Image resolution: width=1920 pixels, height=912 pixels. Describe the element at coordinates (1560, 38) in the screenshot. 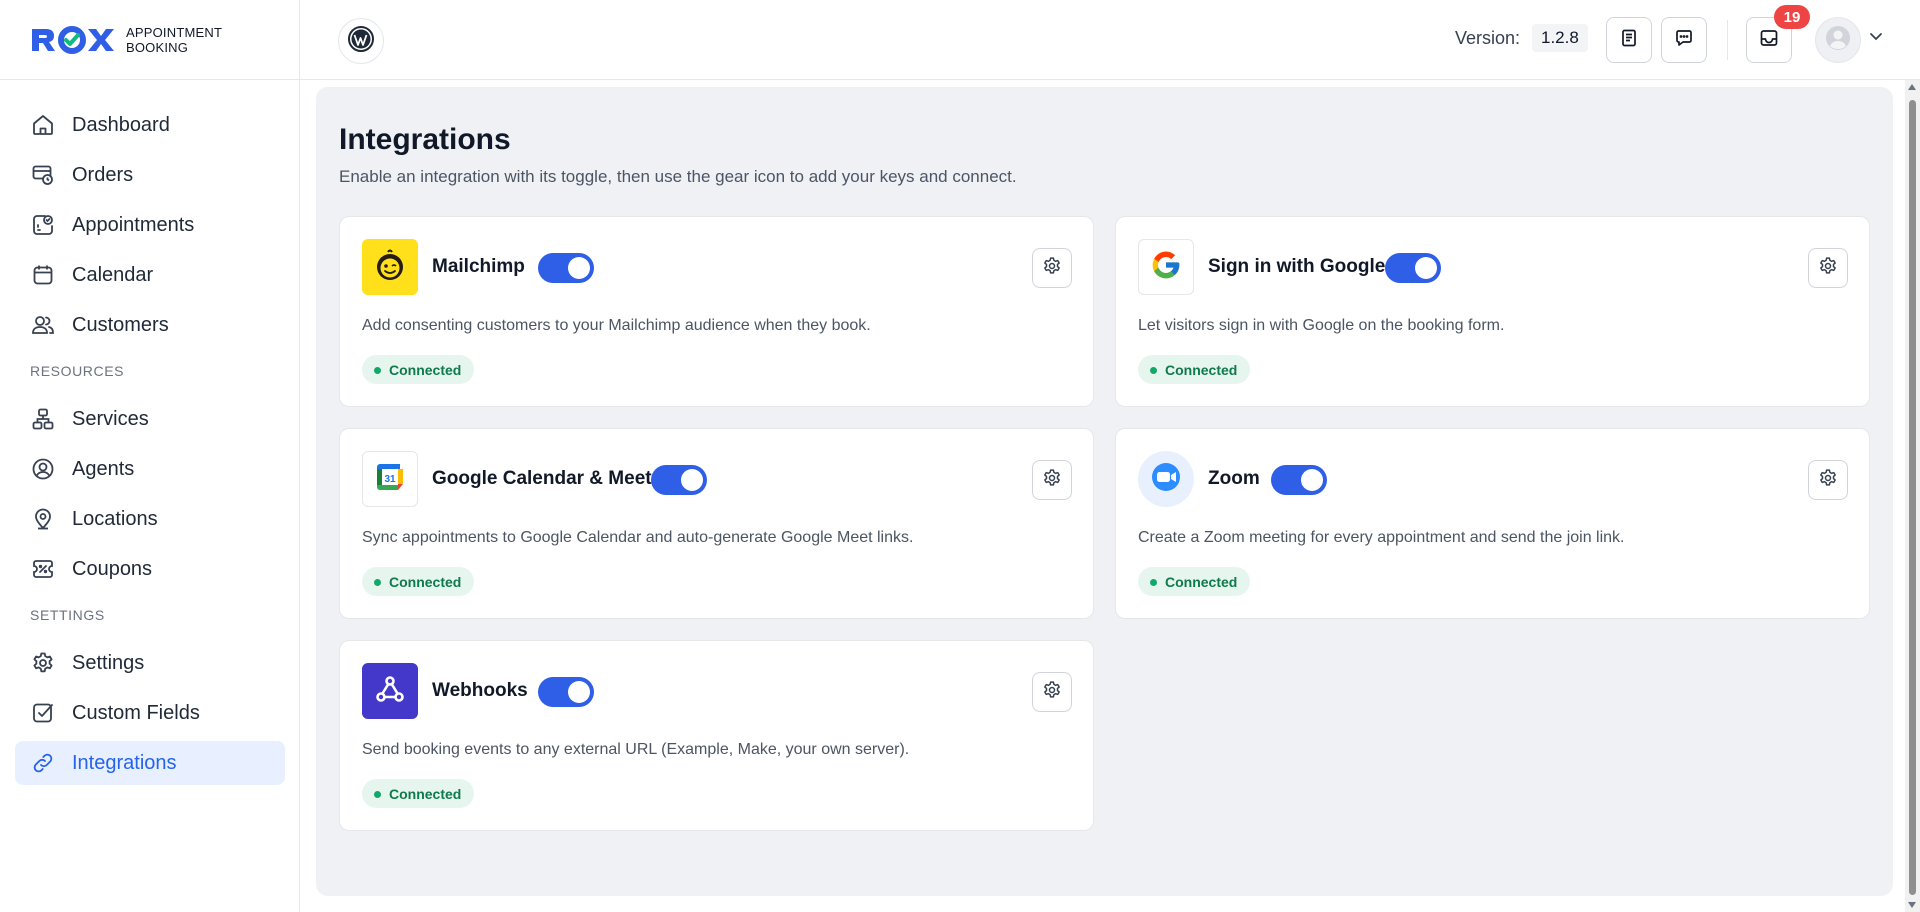

I see `version-value: 1.2.8` at that location.